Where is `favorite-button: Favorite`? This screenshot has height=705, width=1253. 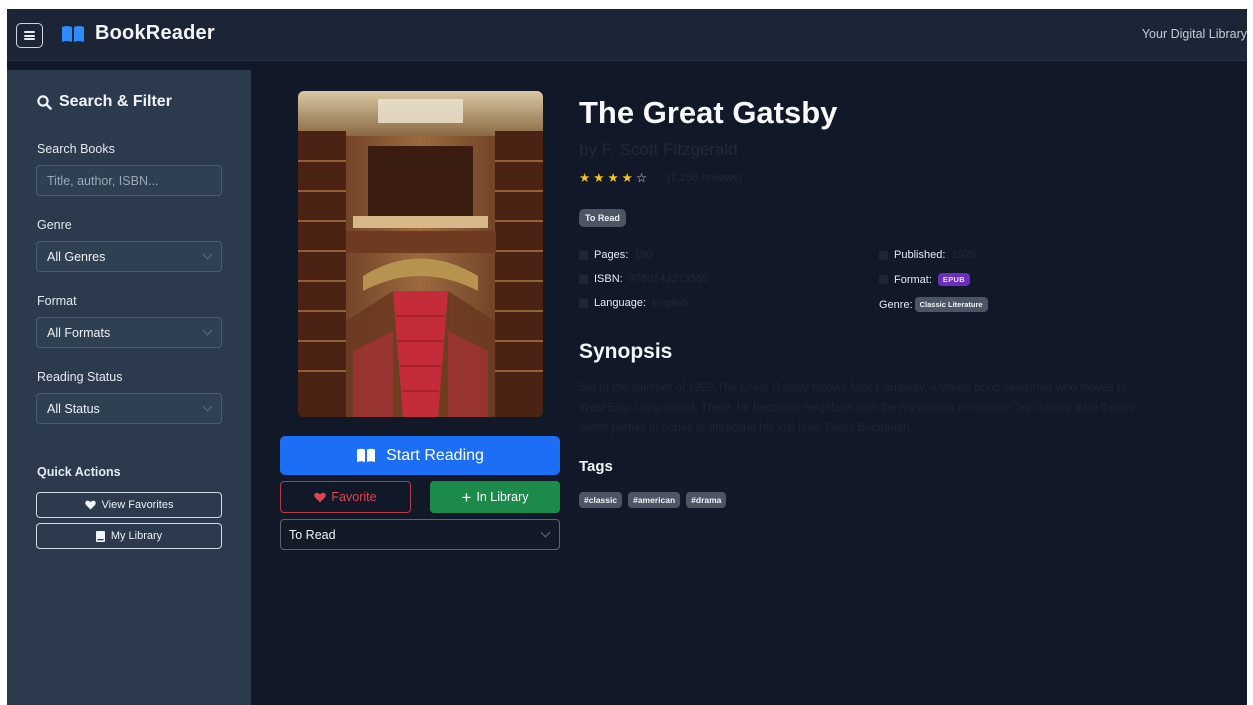
favorite-button: Favorite is located at coordinates (345, 497).